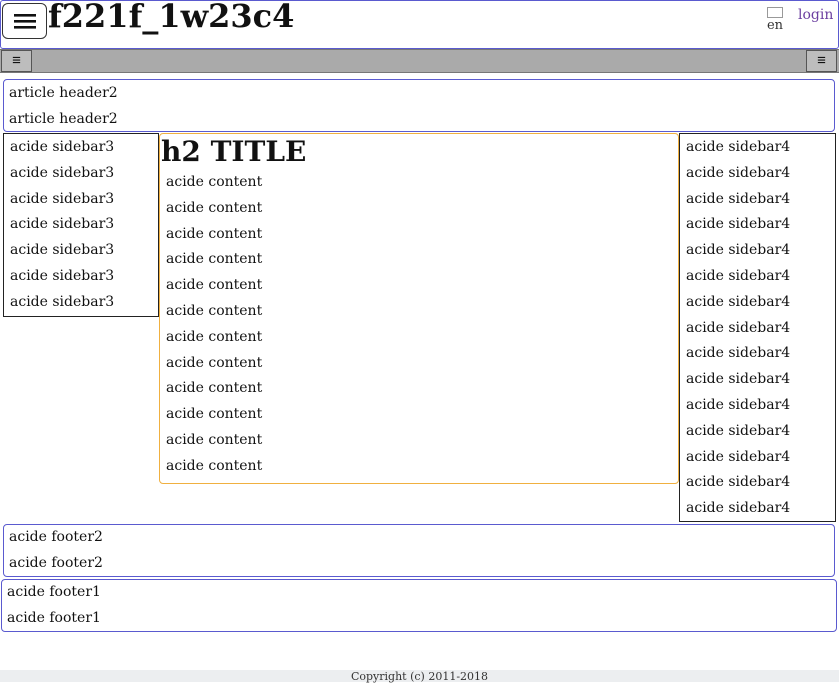 This screenshot has height=684, width=839. Describe the element at coordinates (419, 676) in the screenshot. I see `copyright-notice: Copyright (c) 2011-2018` at that location.